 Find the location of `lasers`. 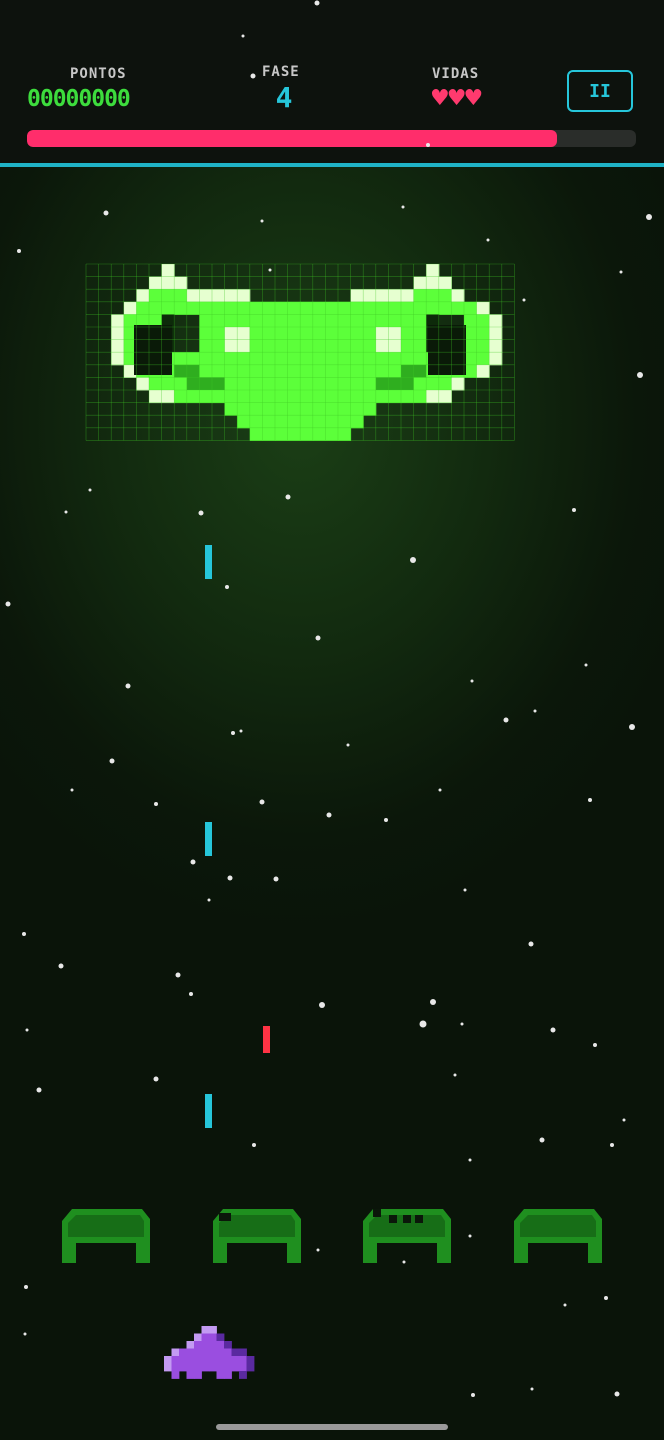

lasers is located at coordinates (237, 836).